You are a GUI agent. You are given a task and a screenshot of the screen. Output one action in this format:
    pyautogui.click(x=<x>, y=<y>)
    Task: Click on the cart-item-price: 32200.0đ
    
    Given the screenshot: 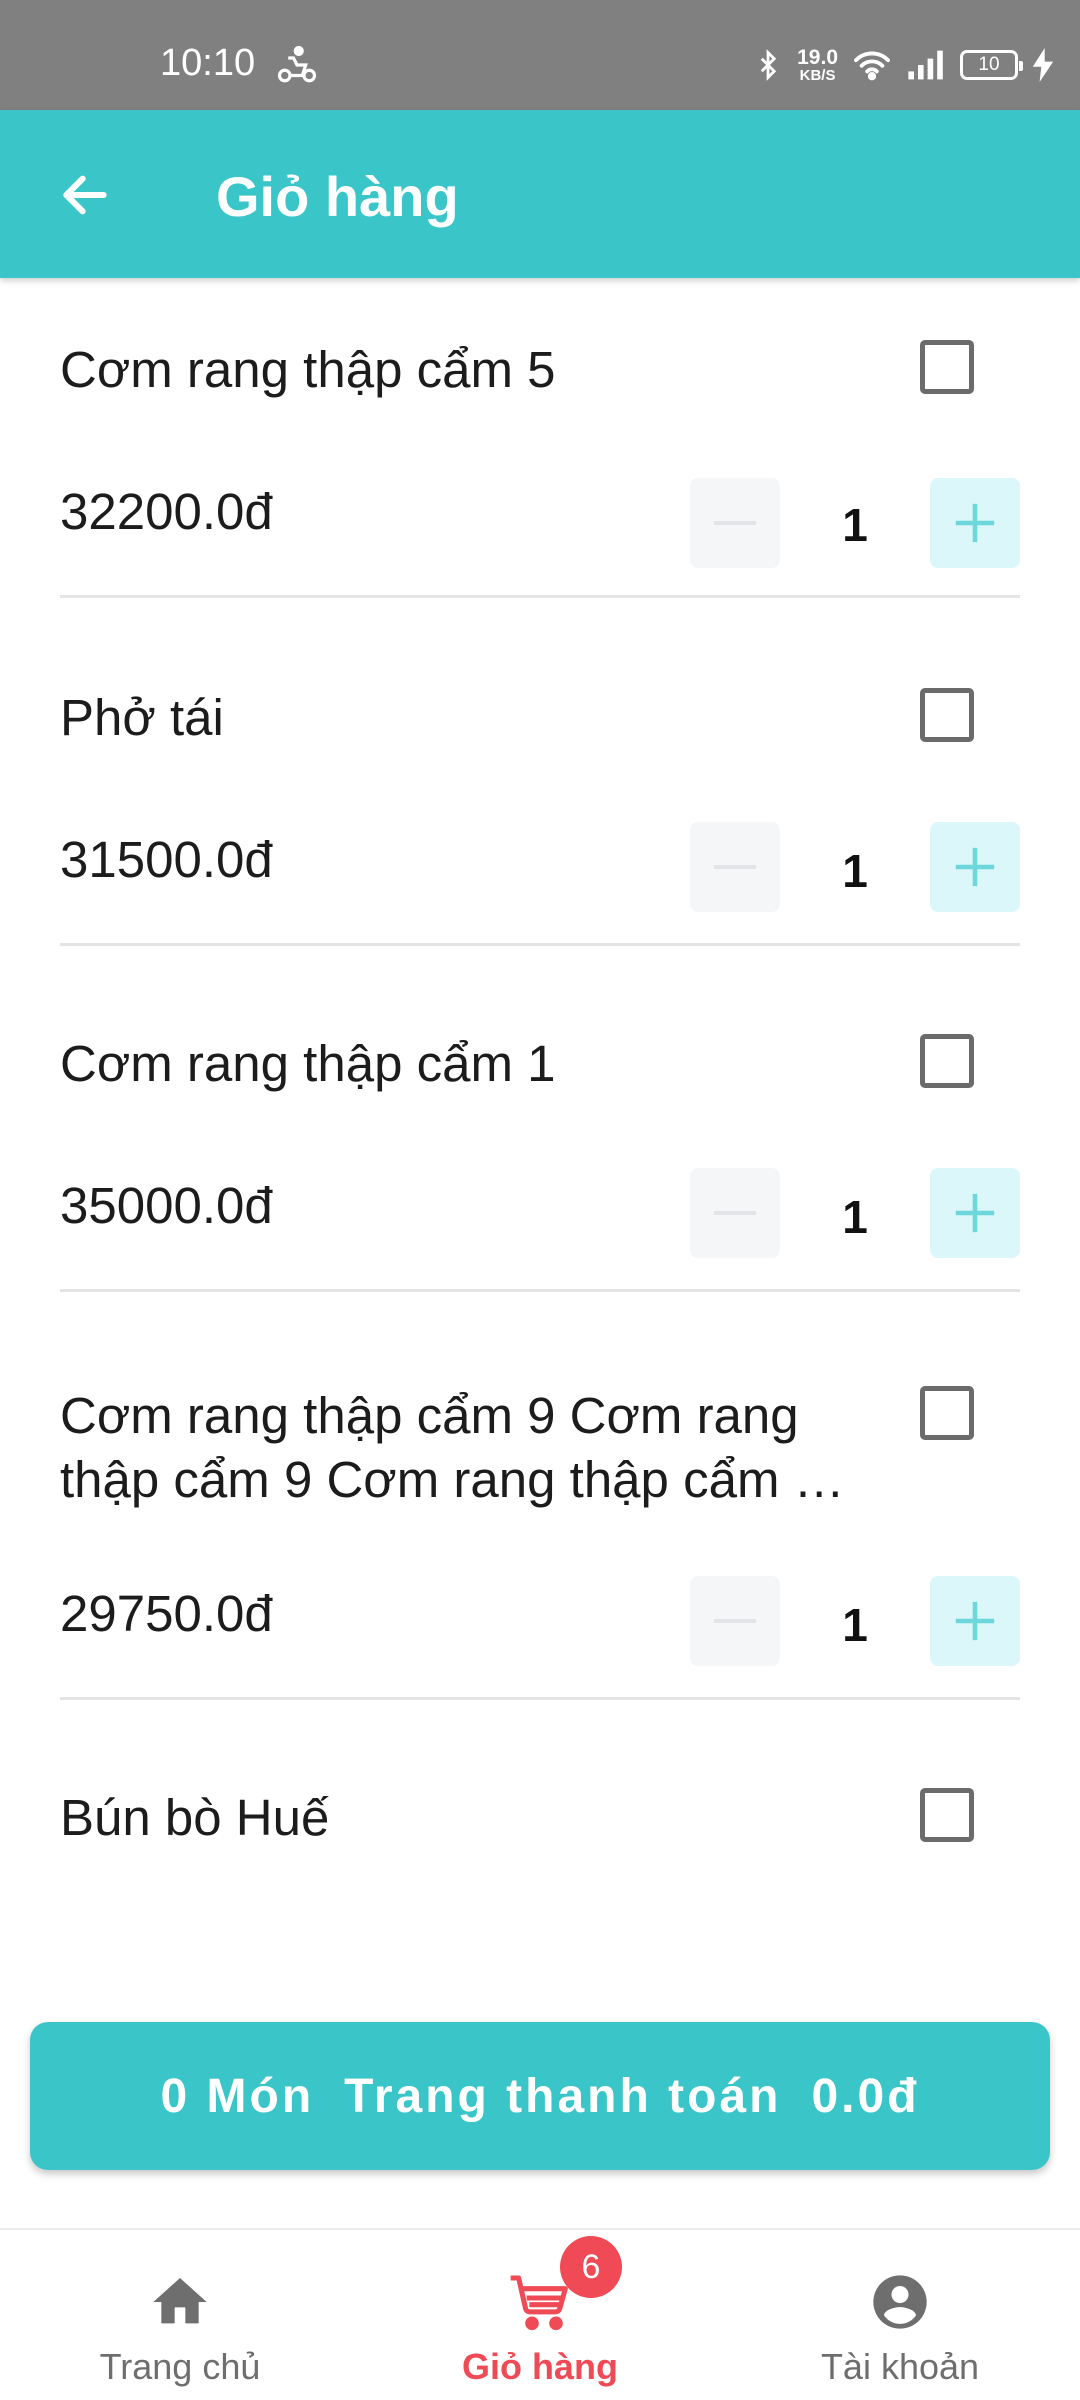 What is the action you would take?
    pyautogui.click(x=166, y=511)
    